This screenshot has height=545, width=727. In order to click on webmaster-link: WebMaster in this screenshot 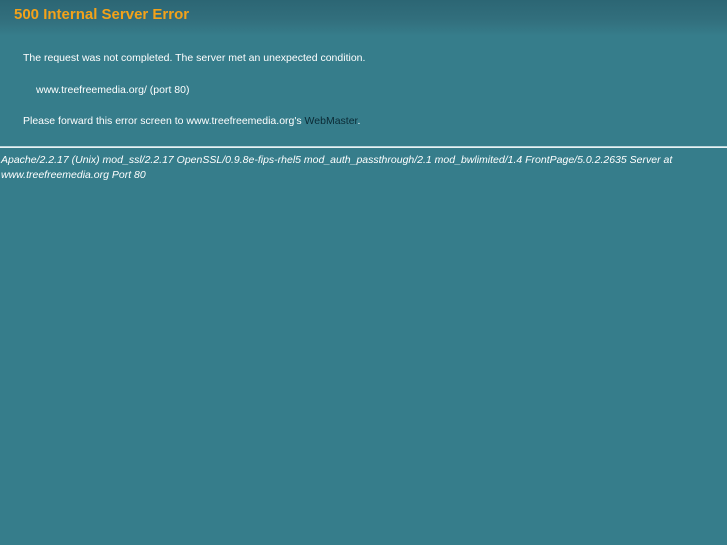, I will do `click(331, 121)`.